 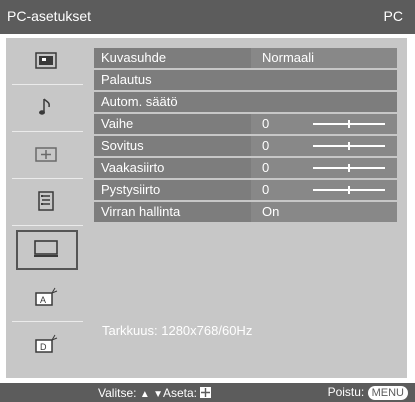 I want to click on arrow-up-icon: ▲, so click(x=144, y=394).